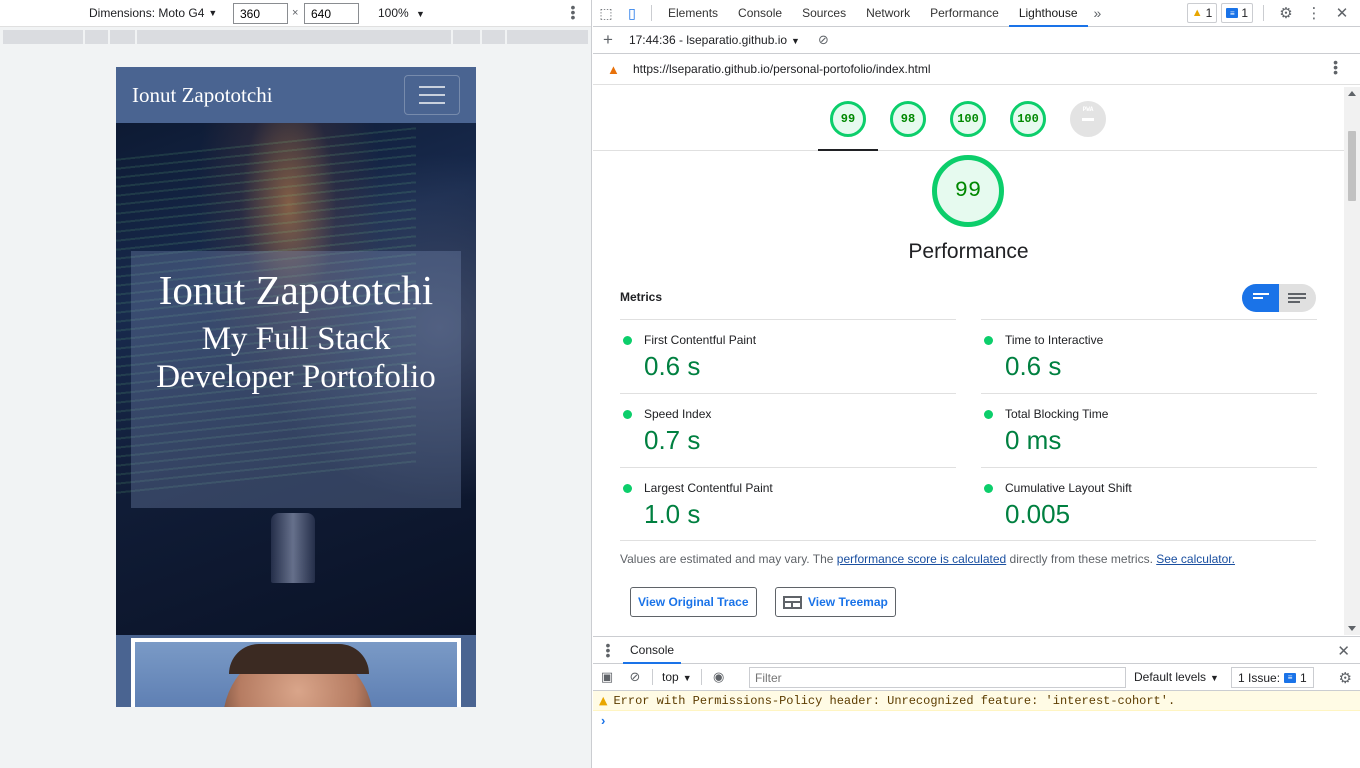 This screenshot has height=768, width=1360. Describe the element at coordinates (1028, 119) in the screenshot. I see `seo-score-gauge: 100` at that location.